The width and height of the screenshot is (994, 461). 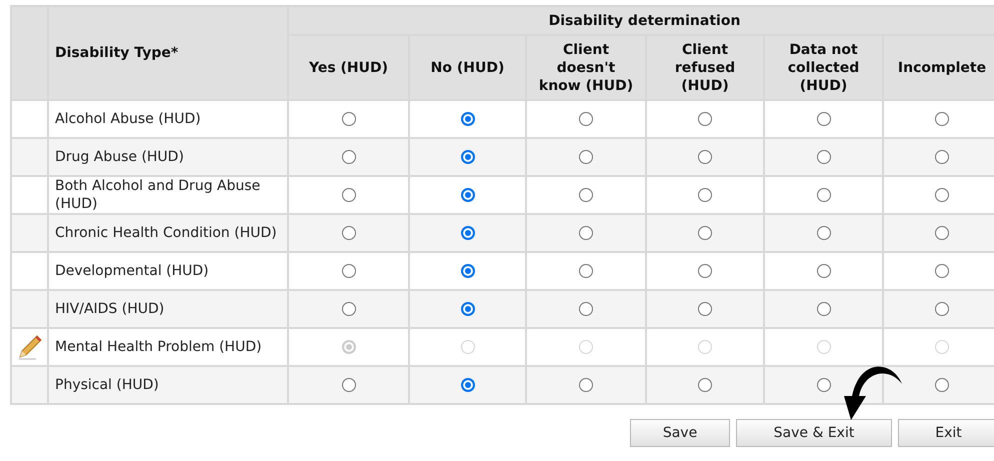 What do you see at coordinates (168, 53) in the screenshot?
I see `column-header: Disability Type*` at bounding box center [168, 53].